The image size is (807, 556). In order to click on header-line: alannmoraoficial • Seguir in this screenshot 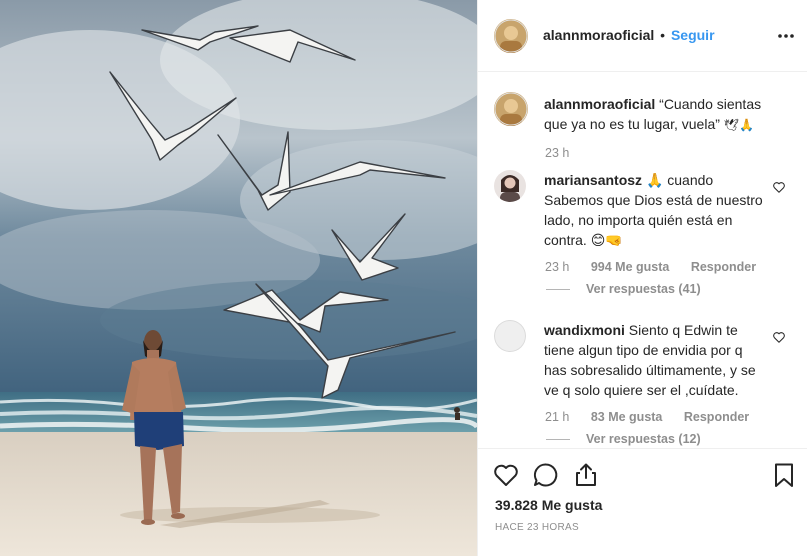, I will do `click(629, 35)`.